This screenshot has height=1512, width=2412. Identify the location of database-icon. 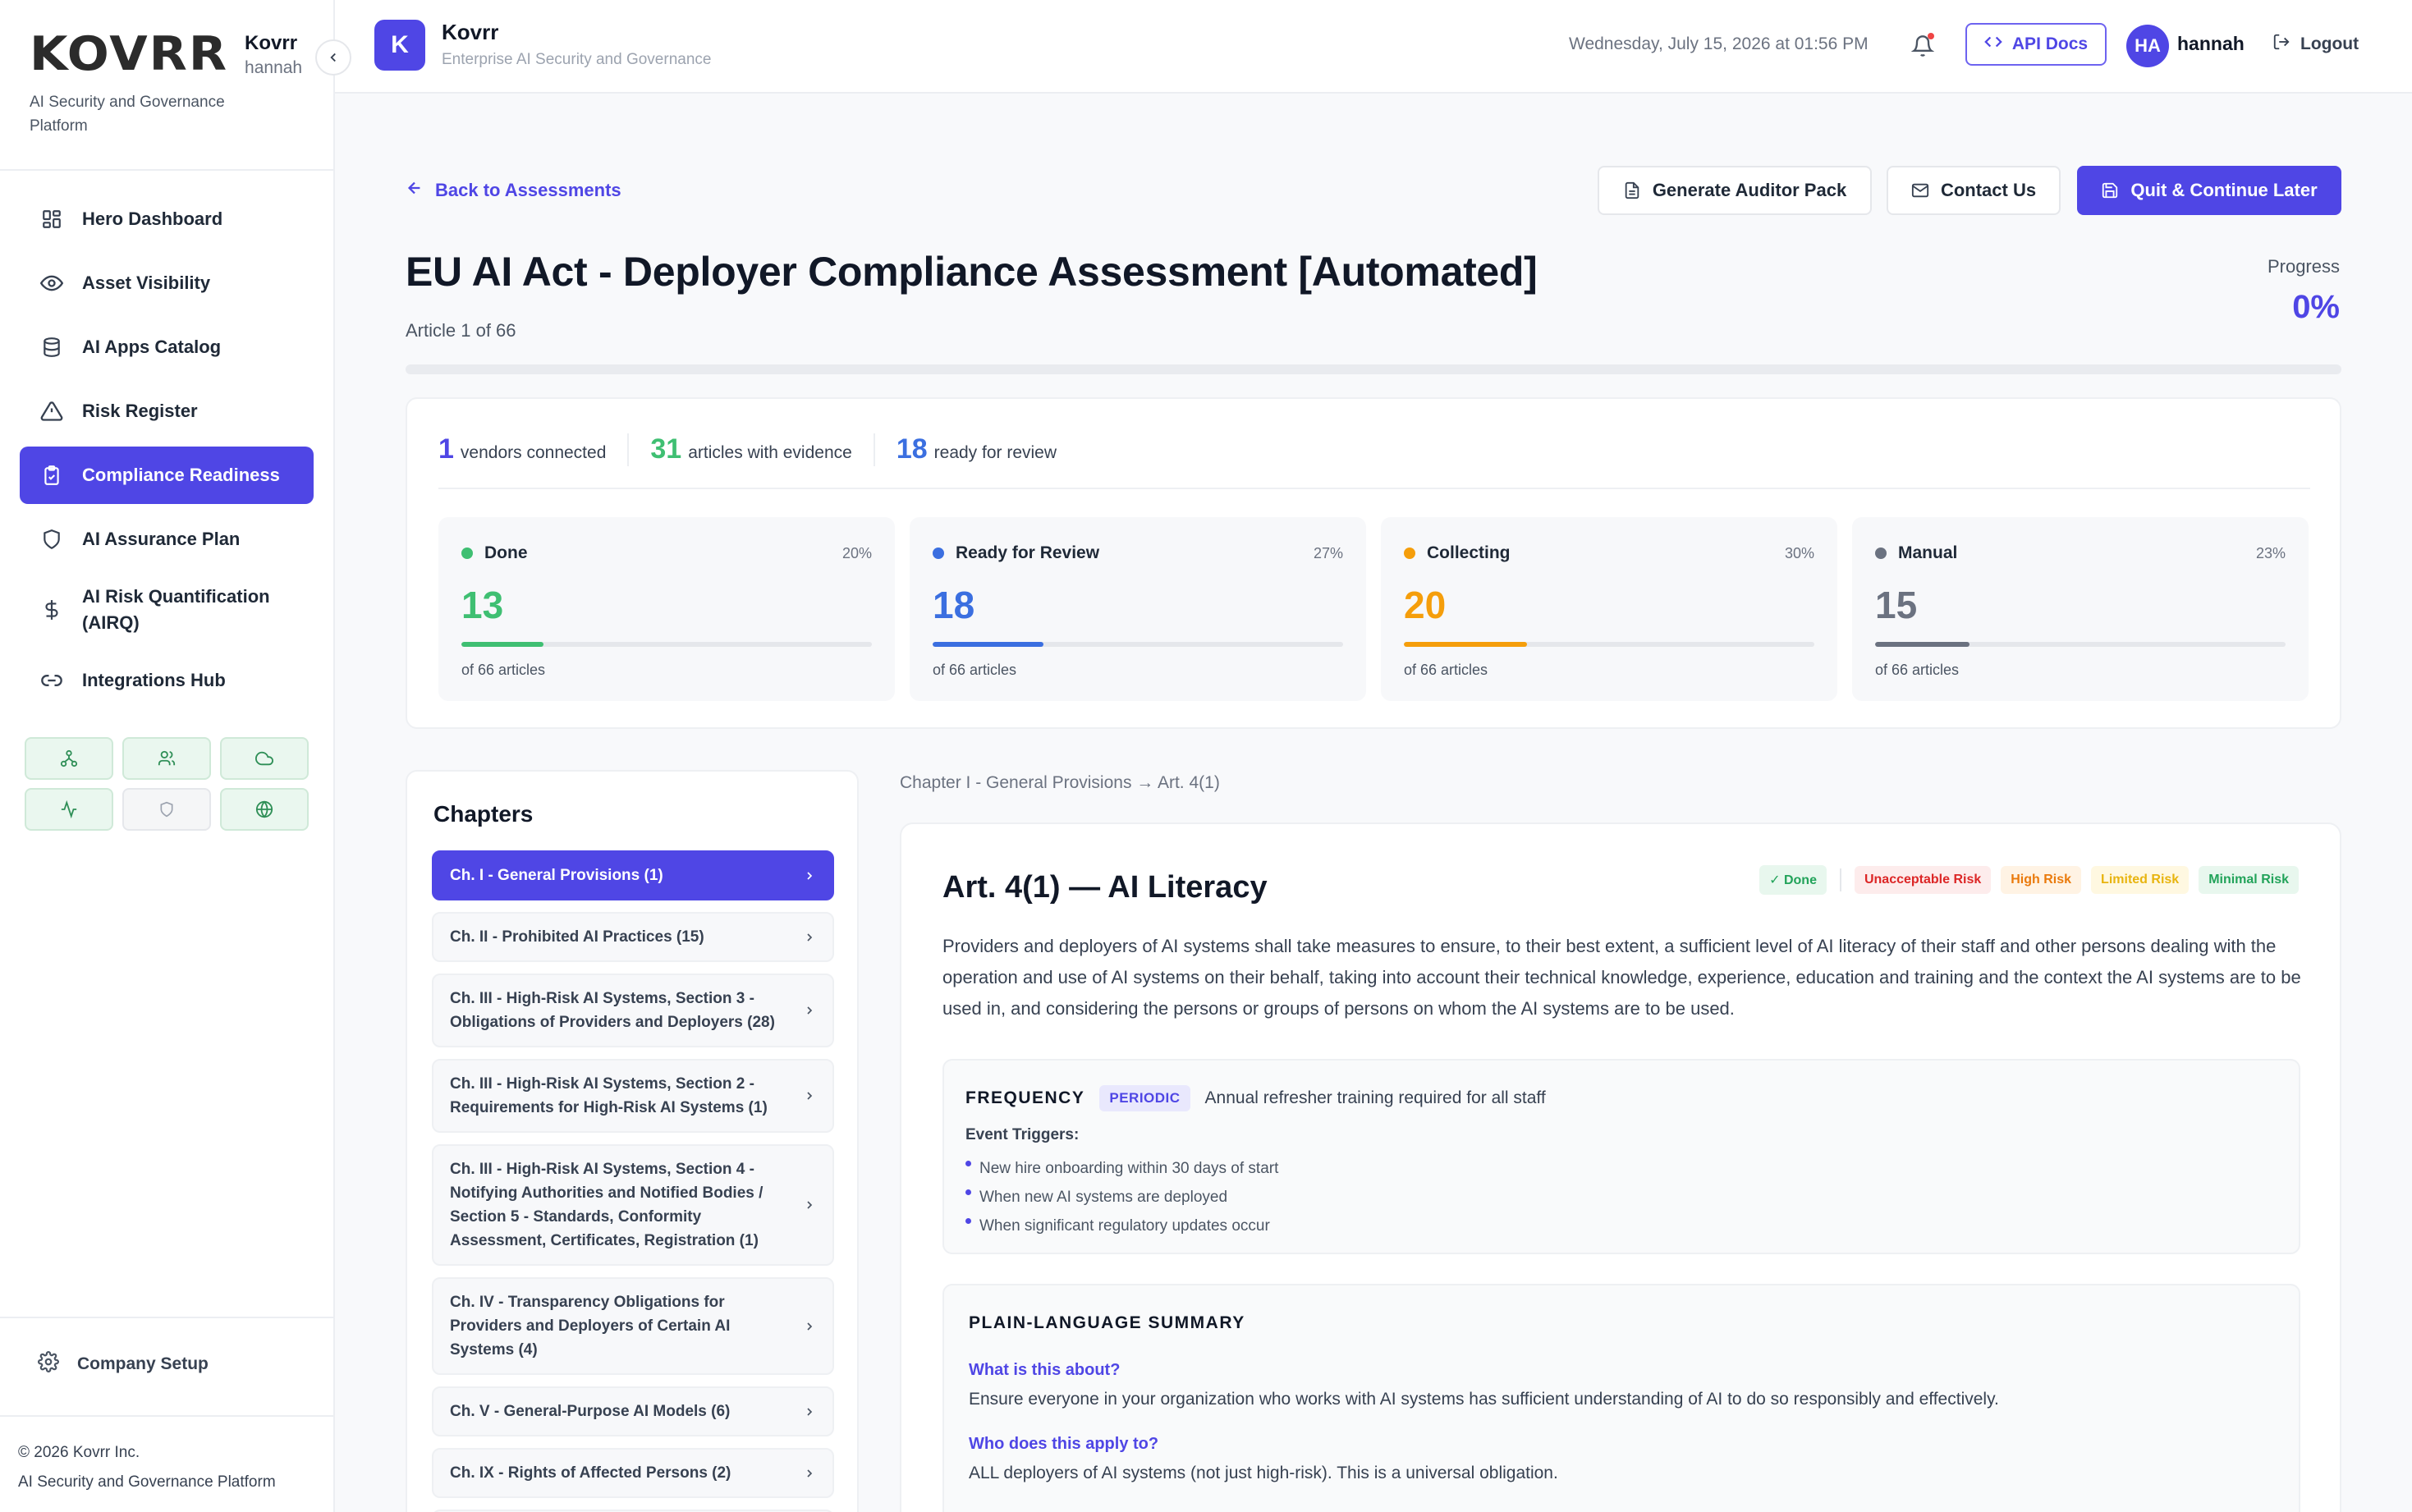
(51, 347).